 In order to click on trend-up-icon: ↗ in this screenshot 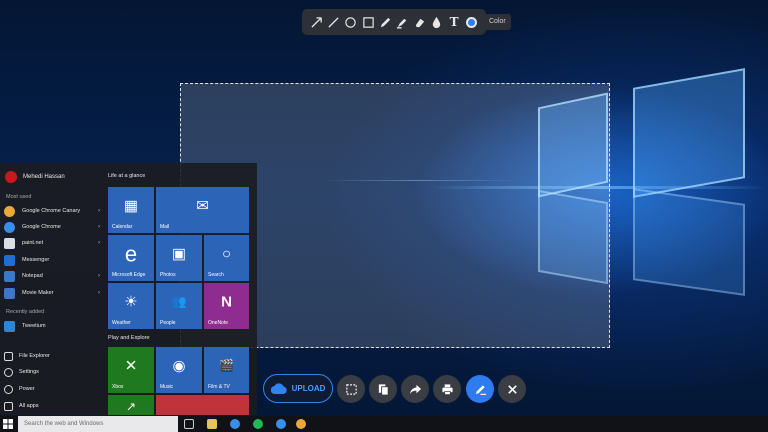, I will do `click(131, 406)`.